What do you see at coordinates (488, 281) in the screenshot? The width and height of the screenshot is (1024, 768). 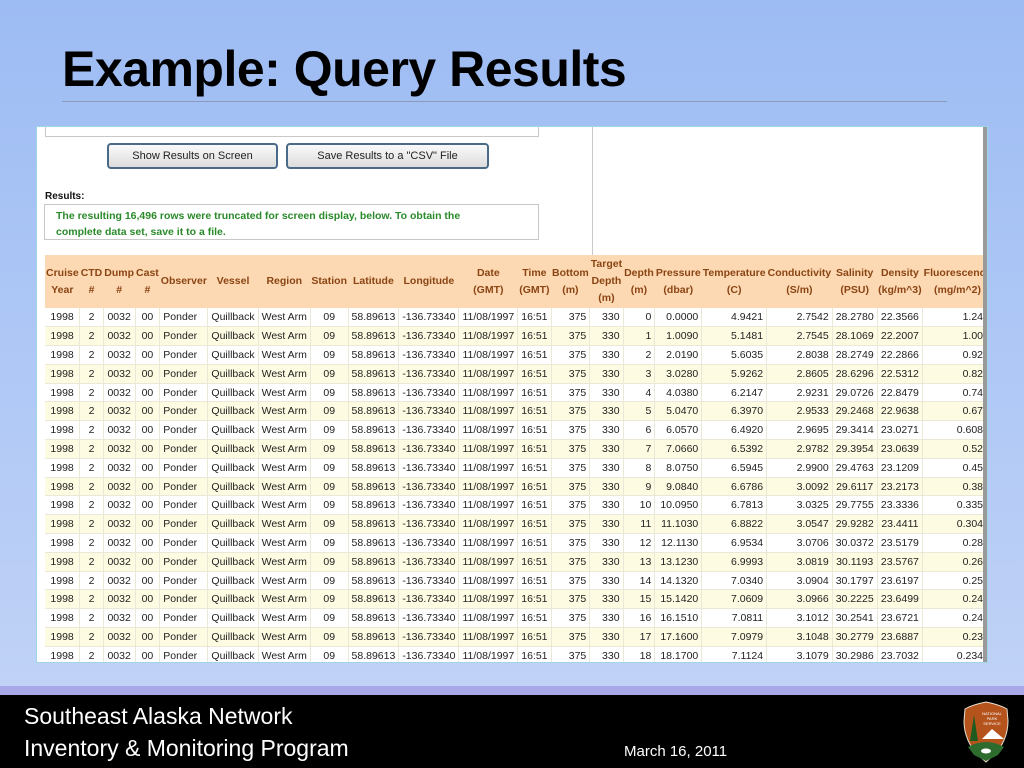 I see `column-header: Date (GMT)` at bounding box center [488, 281].